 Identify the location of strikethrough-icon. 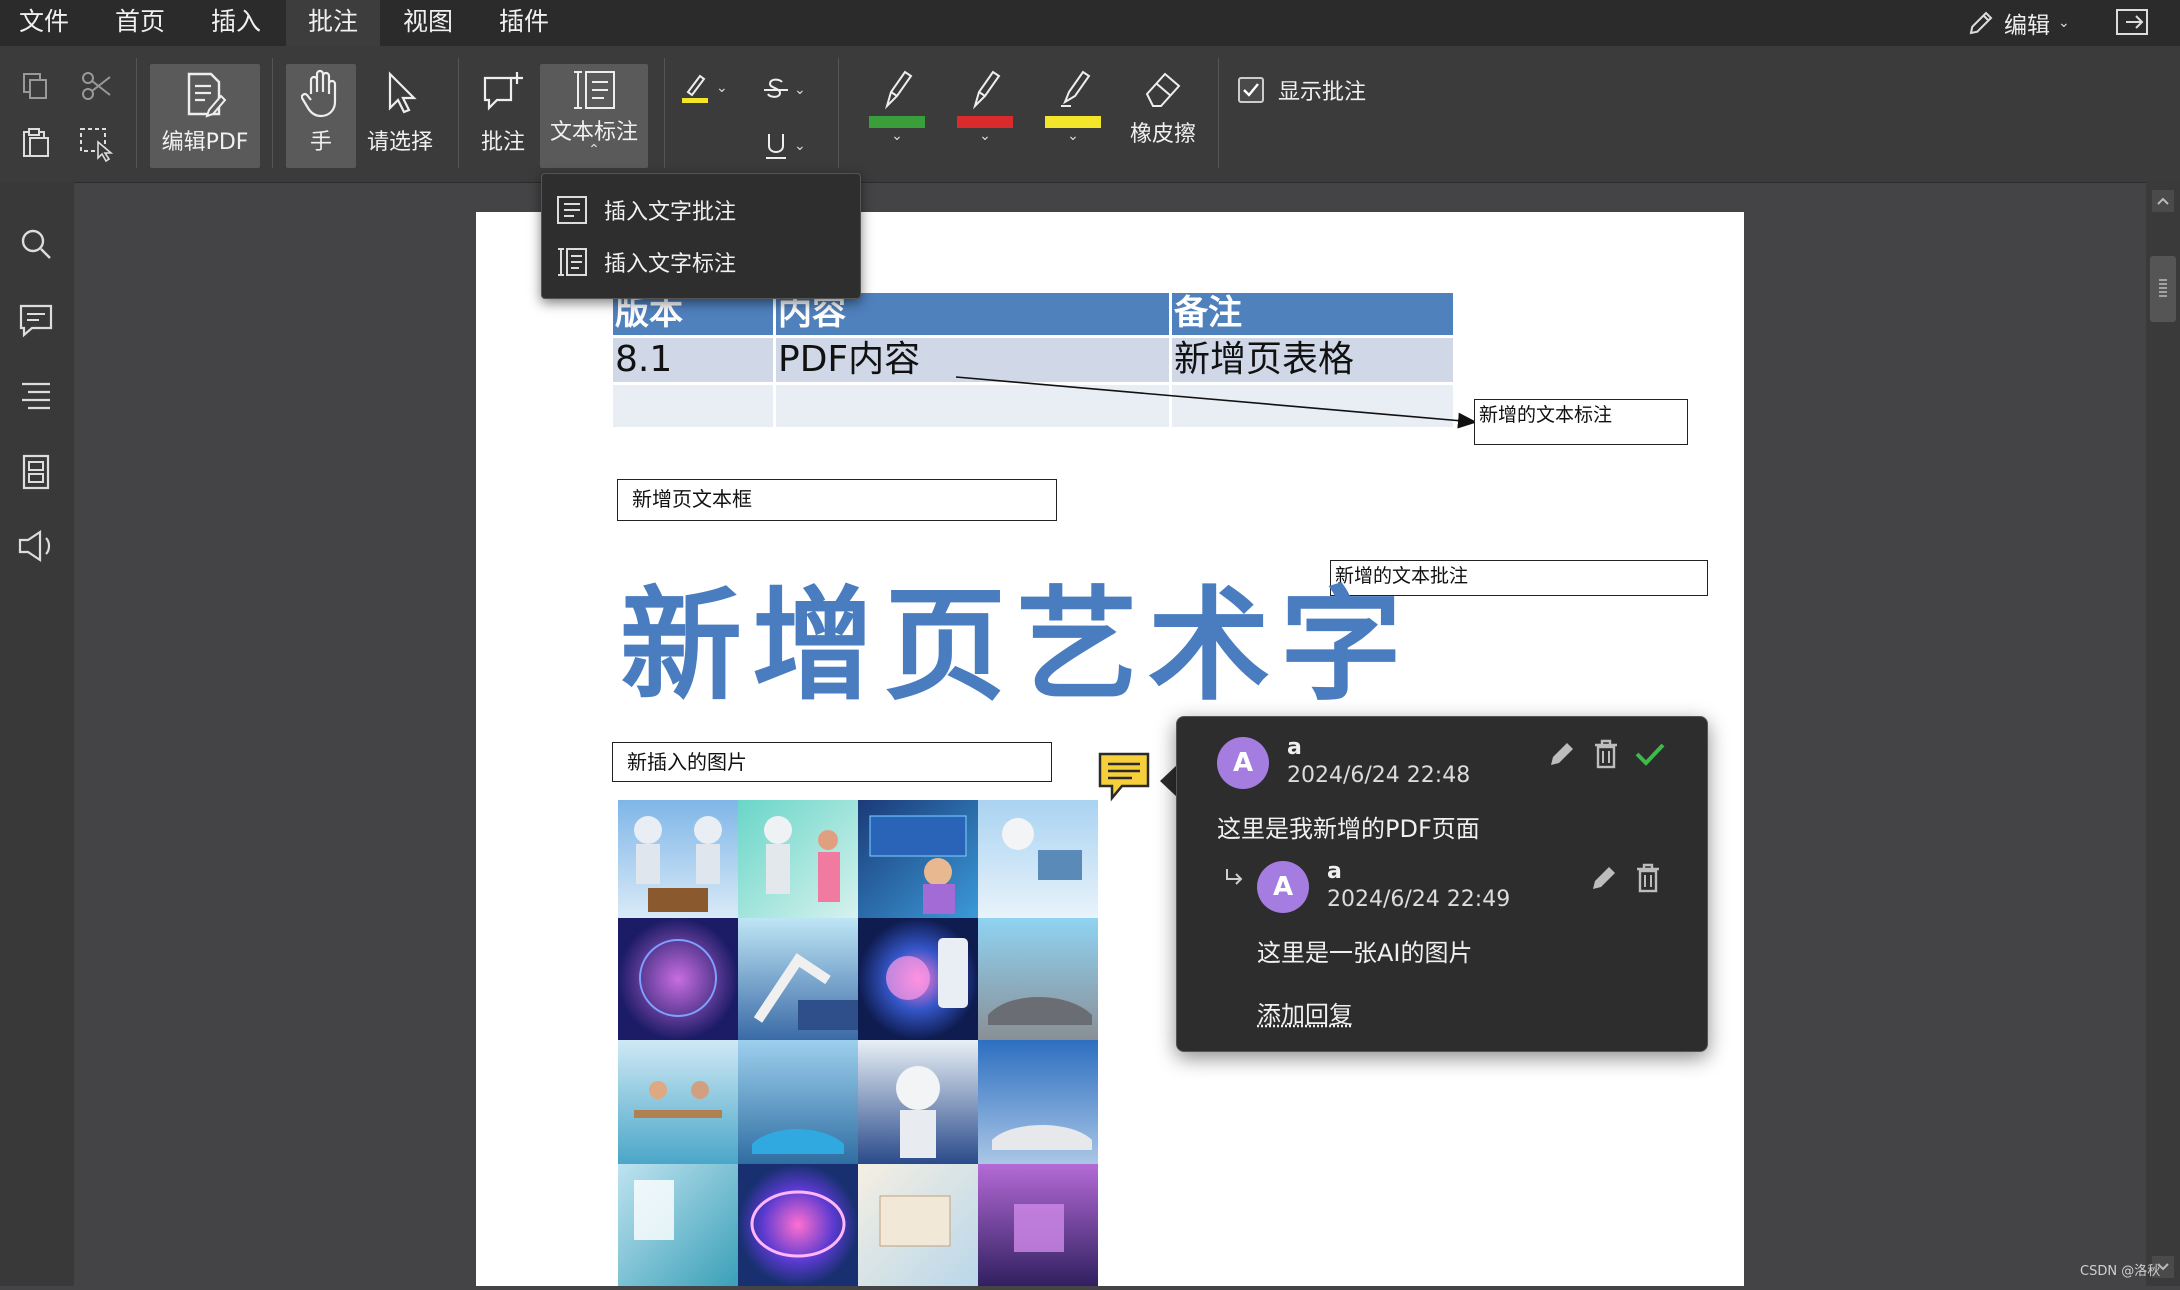
(776, 88).